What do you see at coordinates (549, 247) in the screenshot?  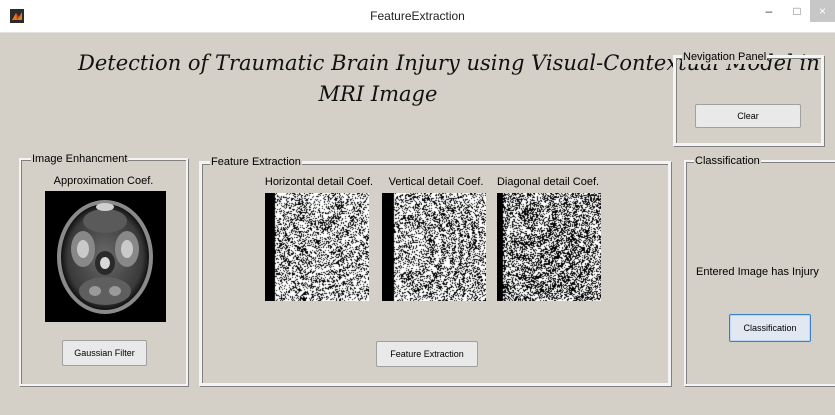 I see `diagonal-detail-image` at bounding box center [549, 247].